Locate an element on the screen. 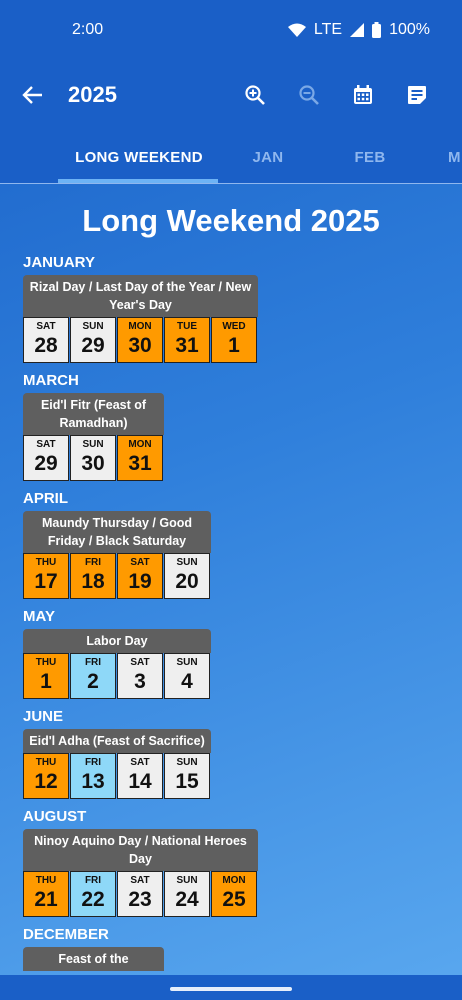  month-label: DECEMBER is located at coordinates (66, 934).